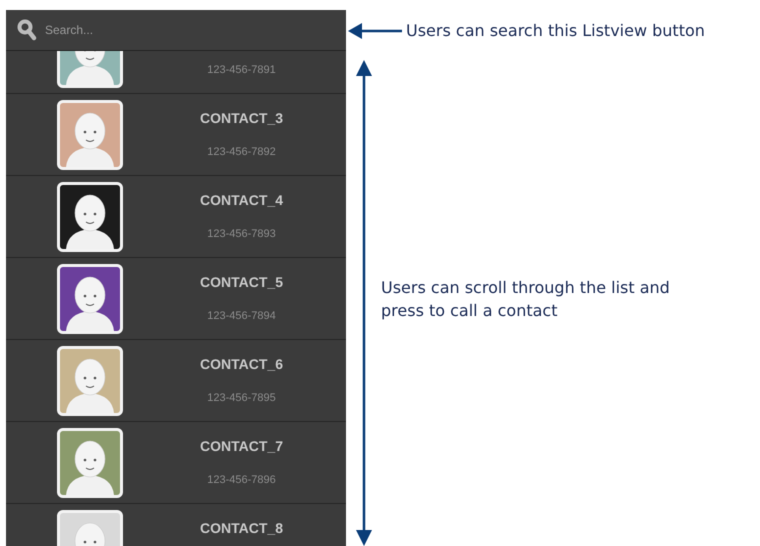 This screenshot has height=546, width=760. Describe the element at coordinates (375, 31) in the screenshot. I see `arrow-left` at that location.